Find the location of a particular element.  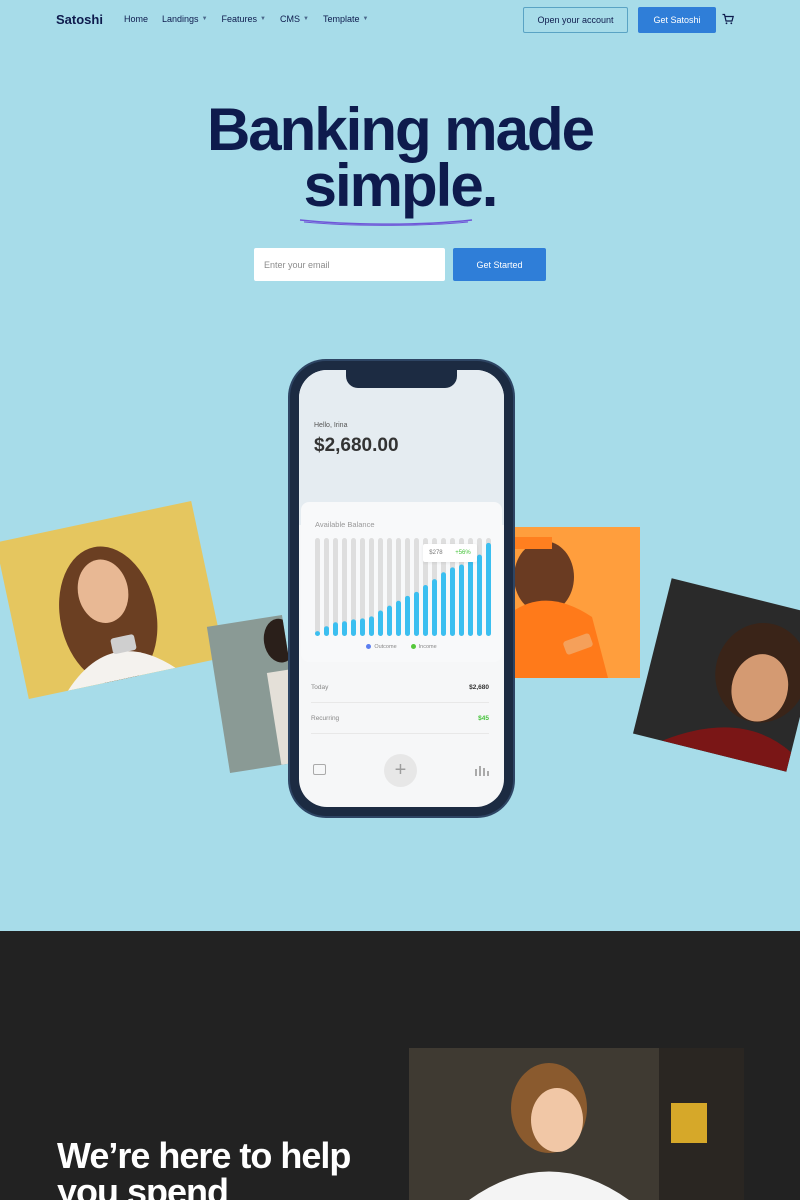

nav-item-label: Features is located at coordinates (239, 19).